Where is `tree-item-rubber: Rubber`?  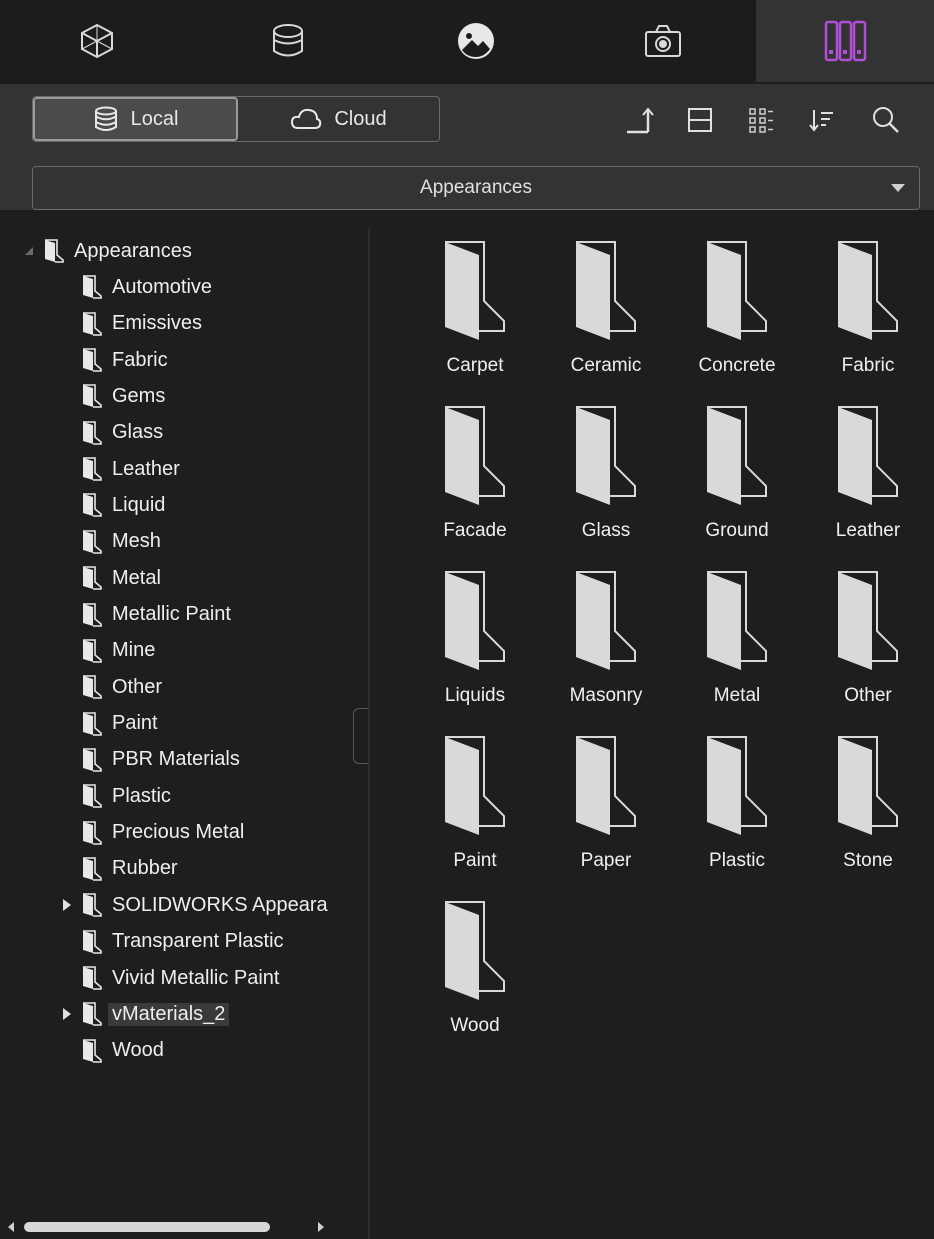 tree-item-rubber: Rubber is located at coordinates (119, 869).